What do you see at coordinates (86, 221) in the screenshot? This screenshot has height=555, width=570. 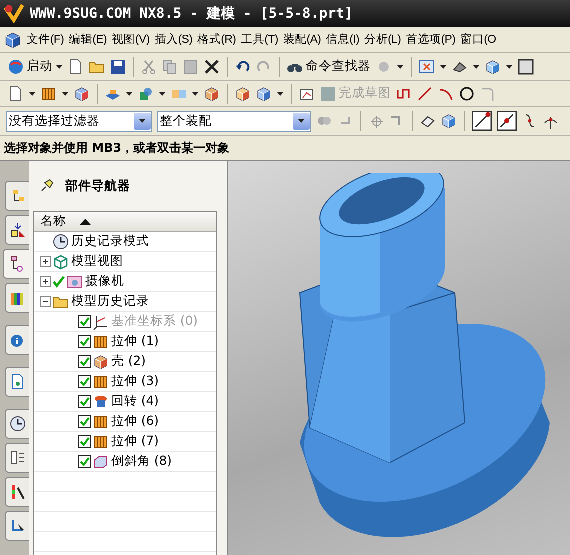 I see `sort-icon` at bounding box center [86, 221].